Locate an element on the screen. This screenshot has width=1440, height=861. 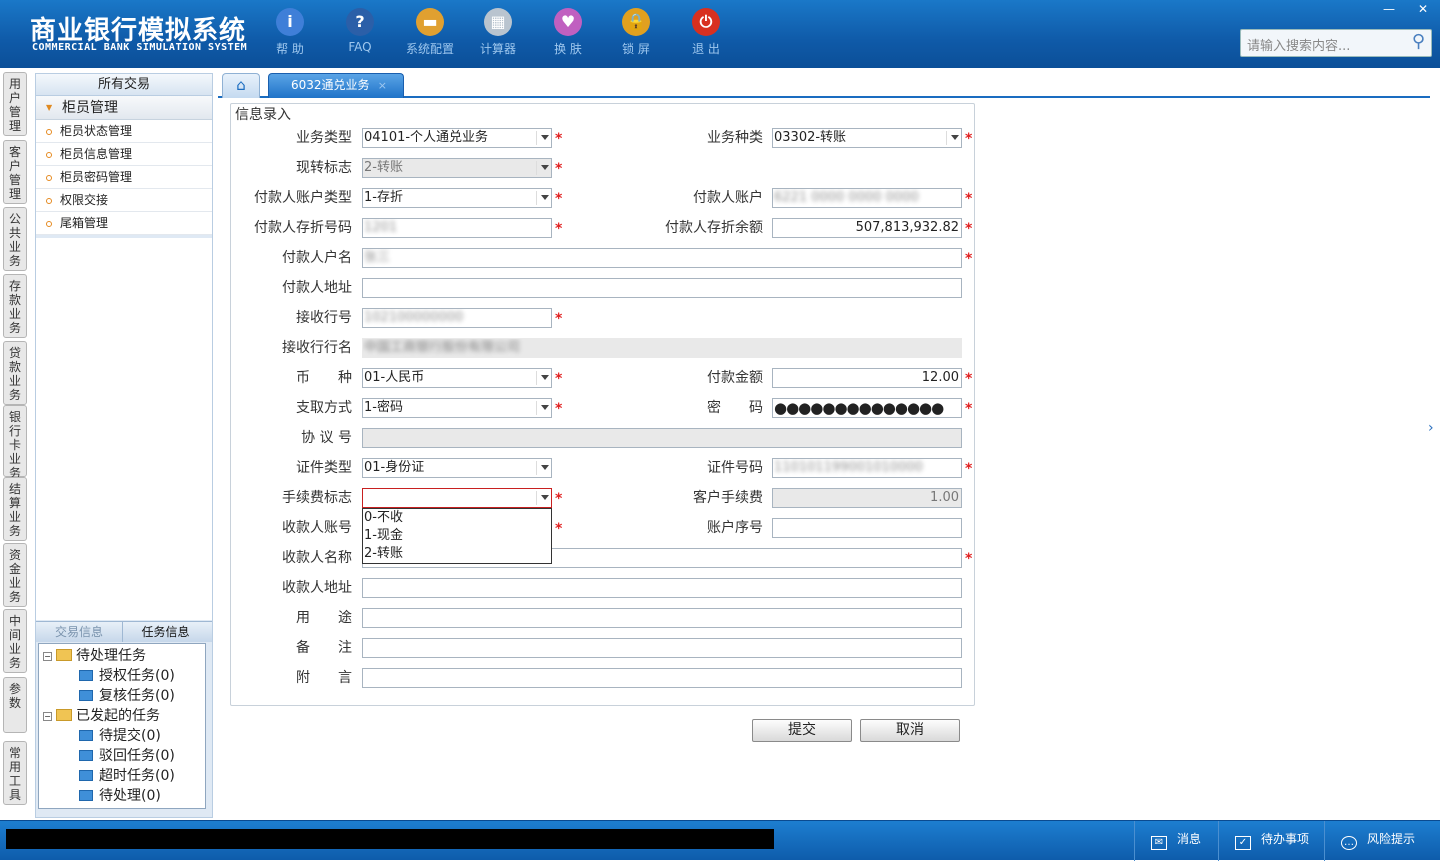
biz-type-select: 04101-个人通兑业务 is located at coordinates (457, 138).